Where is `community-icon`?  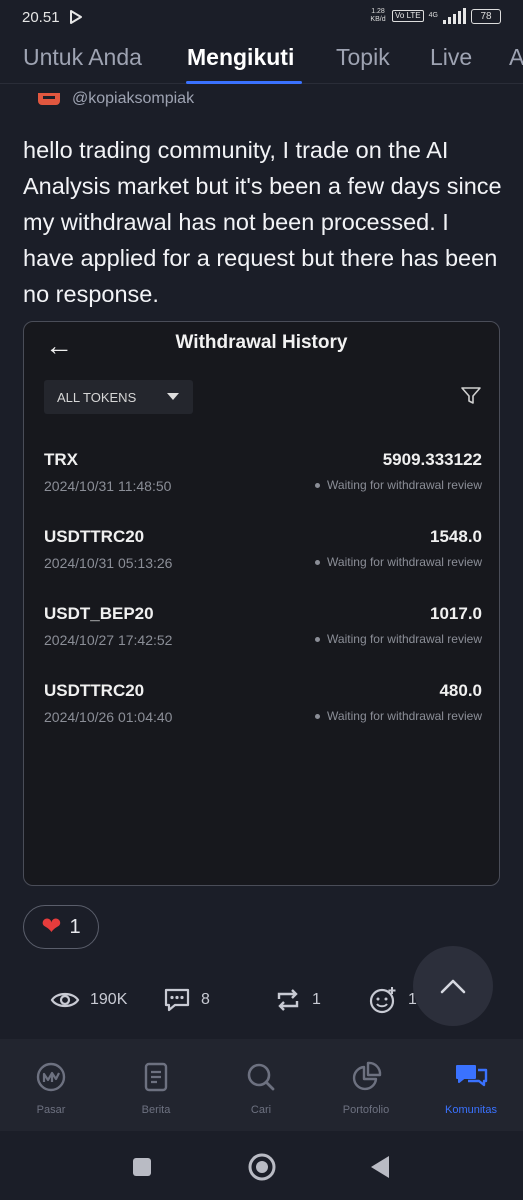
community-icon is located at coordinates (472, 1076).